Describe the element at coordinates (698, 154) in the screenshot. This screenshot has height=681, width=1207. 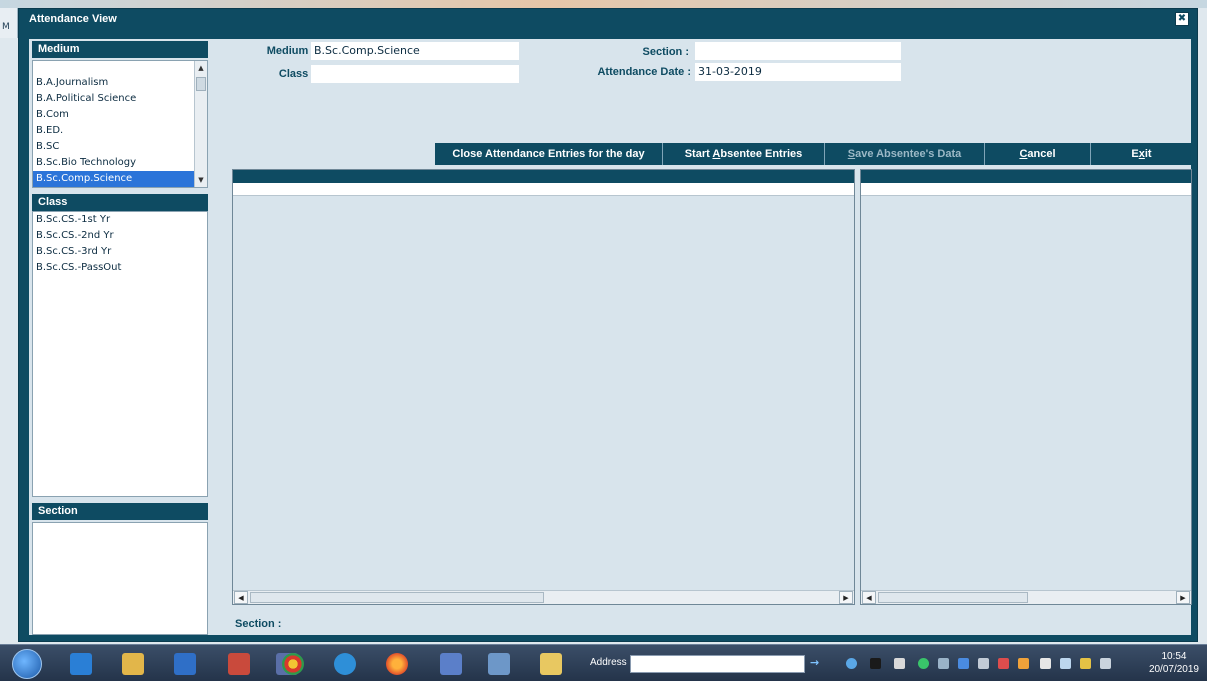
I see `start-absentee-label-part1: Start` at that location.